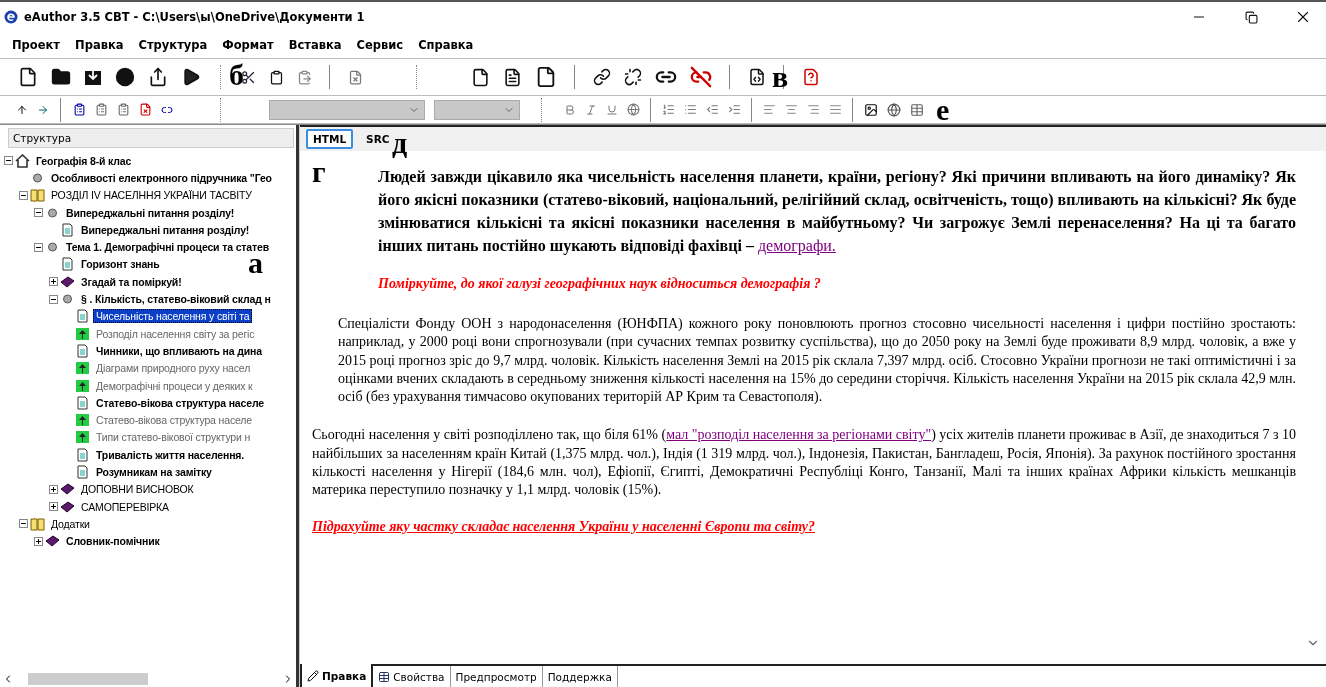 The image size is (1326, 687). What do you see at coordinates (154, 472) in the screenshot?
I see `tree-item: Розумникам на замітку` at bounding box center [154, 472].